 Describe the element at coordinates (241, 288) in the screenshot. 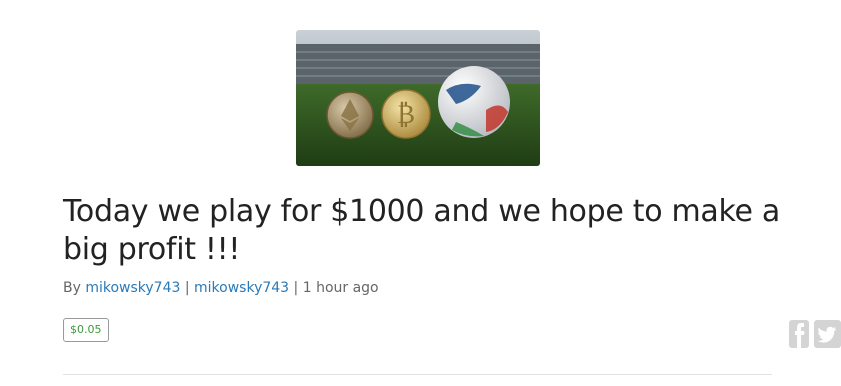

I see `community-link: mikowsky743` at that location.